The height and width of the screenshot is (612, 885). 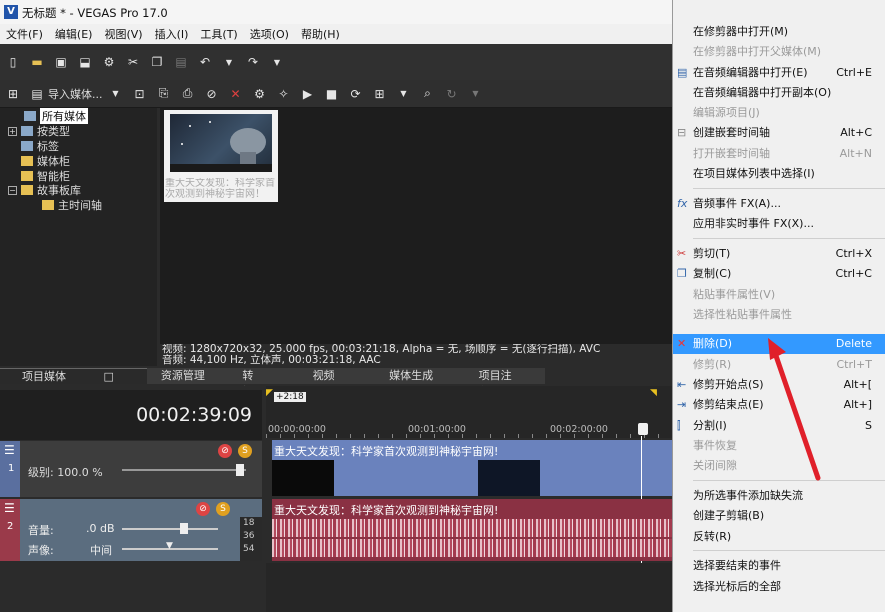 I want to click on volume-slider-thumb, so click(x=184, y=528).